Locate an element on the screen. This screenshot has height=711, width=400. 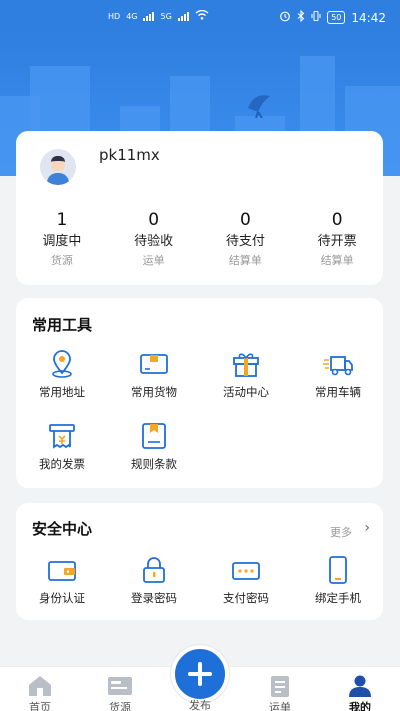
status-bar: HD 4G 5G 50 14:42 is located at coordinates (200, 18).